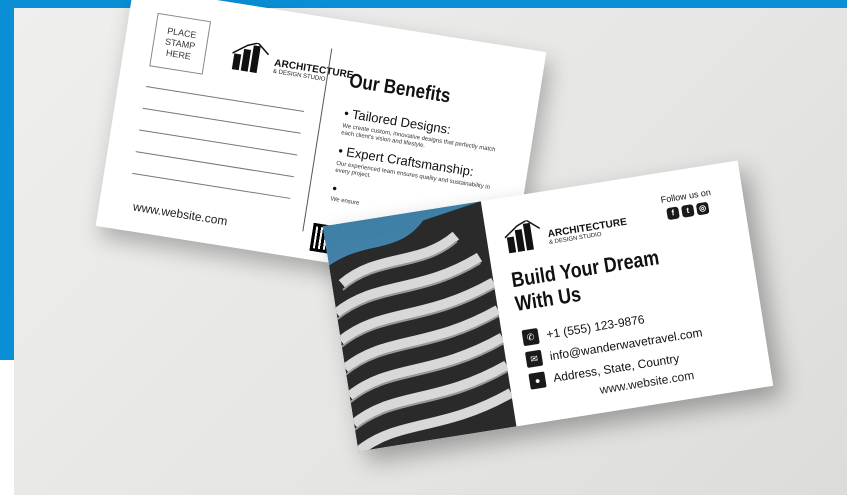  I want to click on headline: Build Your Dream With Us, so click(587, 281).